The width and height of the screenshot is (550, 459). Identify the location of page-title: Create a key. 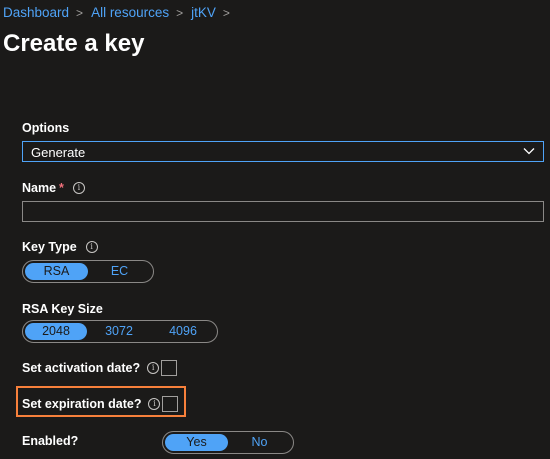
(74, 43).